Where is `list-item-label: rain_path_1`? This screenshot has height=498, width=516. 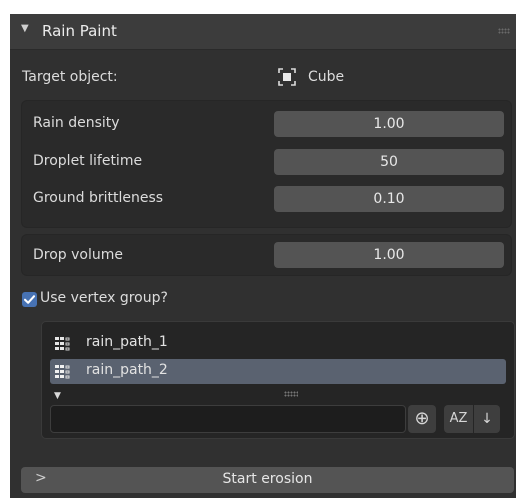
list-item-label: rain_path_1 is located at coordinates (127, 342).